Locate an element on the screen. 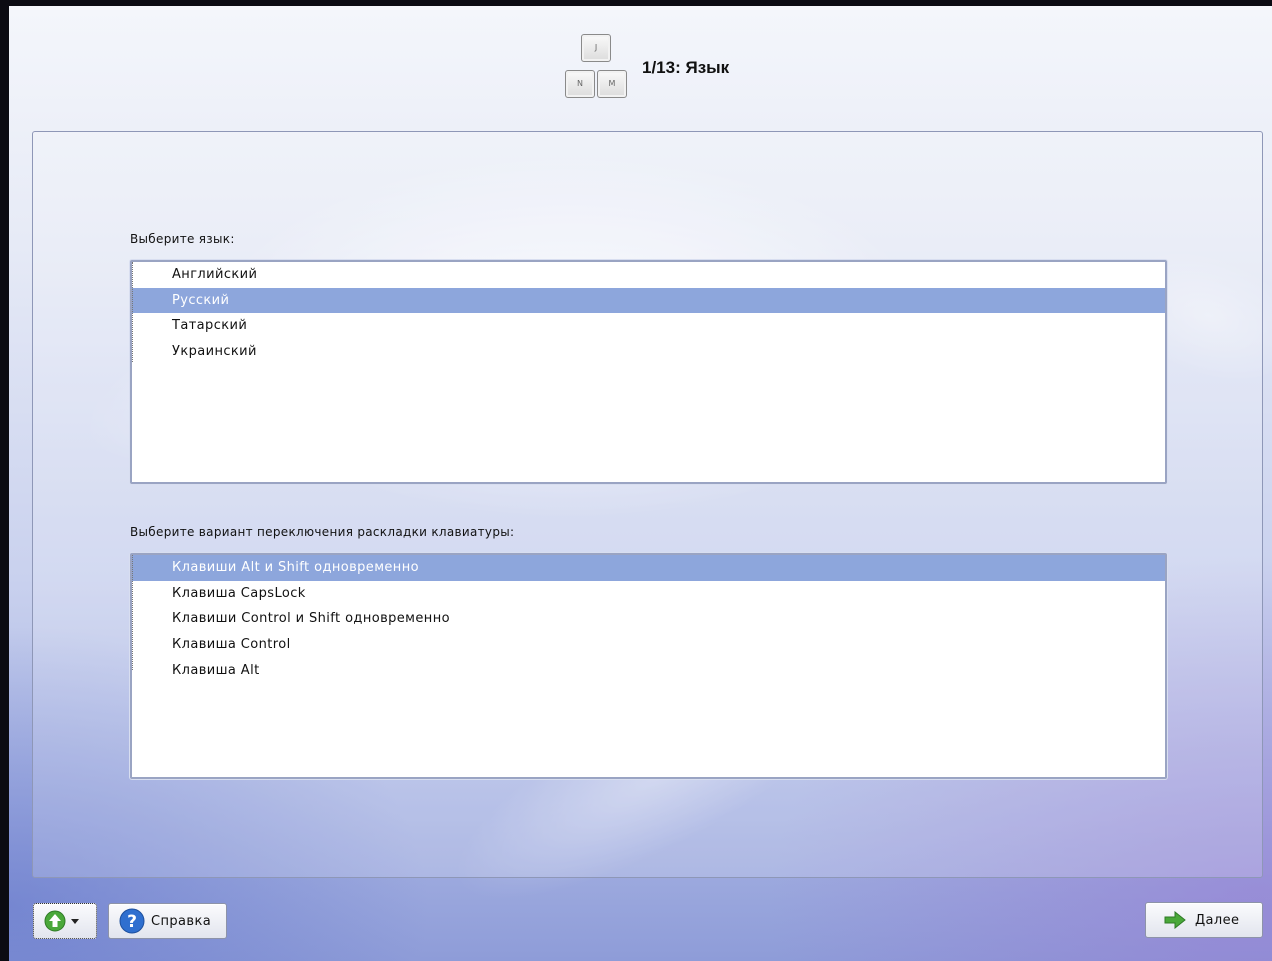  keyboard-keys-icon: J N M is located at coordinates (598, 67).